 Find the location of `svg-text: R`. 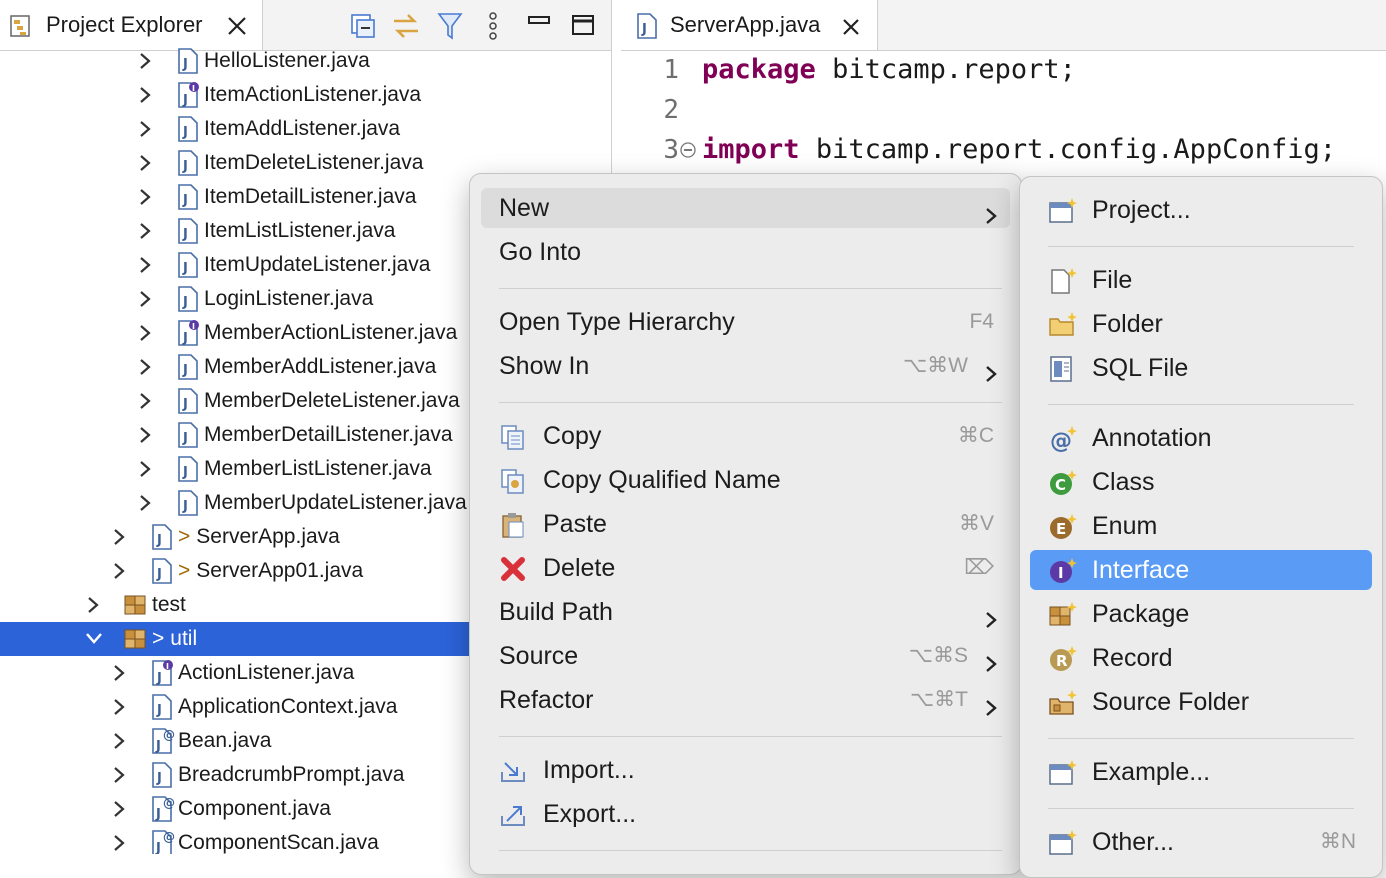

svg-text: R is located at coordinates (1062, 661).